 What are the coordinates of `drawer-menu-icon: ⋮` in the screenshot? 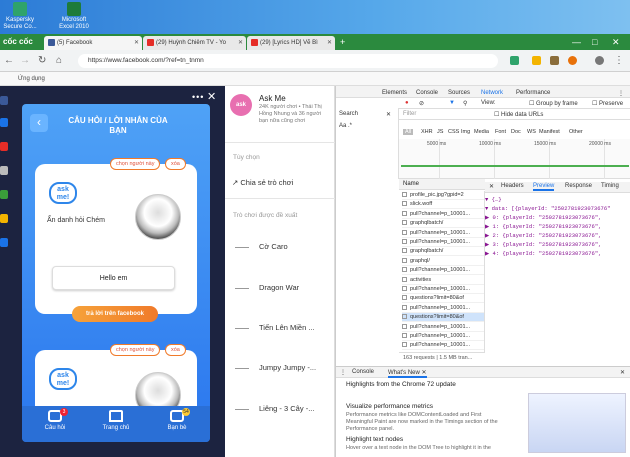 It's located at (343, 372).